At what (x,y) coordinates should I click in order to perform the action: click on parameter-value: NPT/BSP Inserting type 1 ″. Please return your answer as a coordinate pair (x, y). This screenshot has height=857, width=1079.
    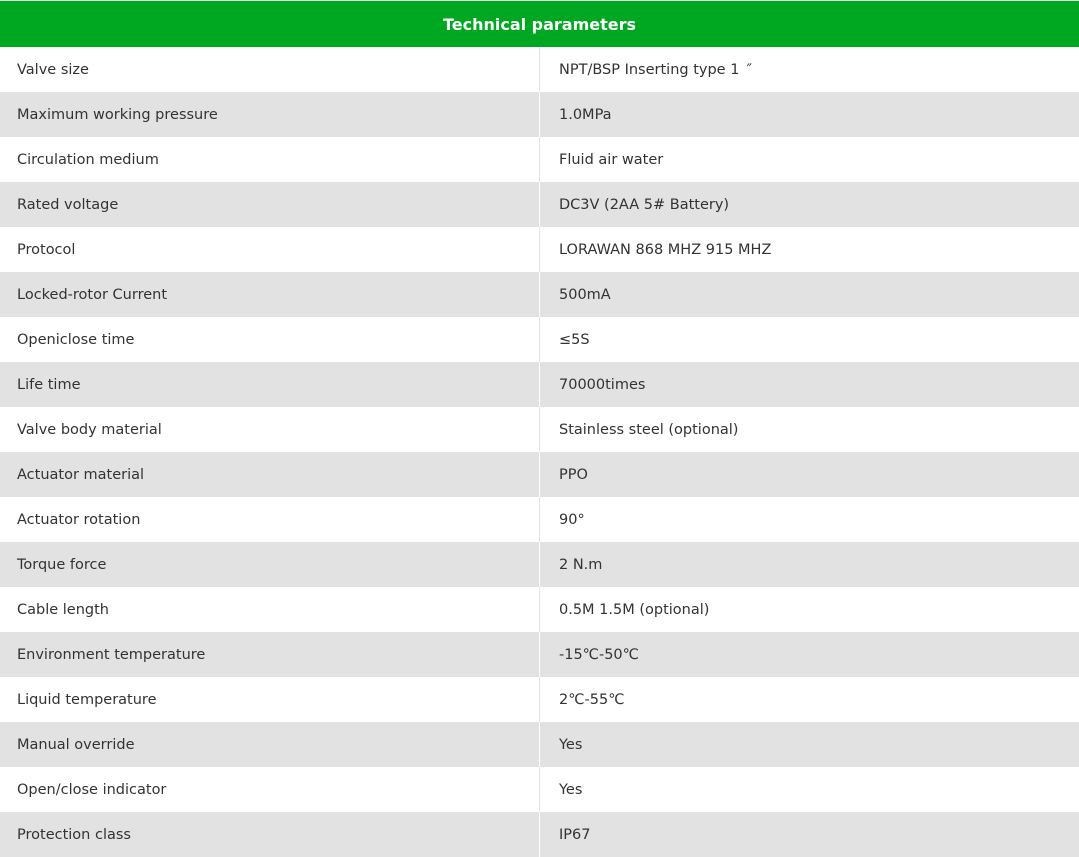
    Looking at the image, I should click on (809, 69).